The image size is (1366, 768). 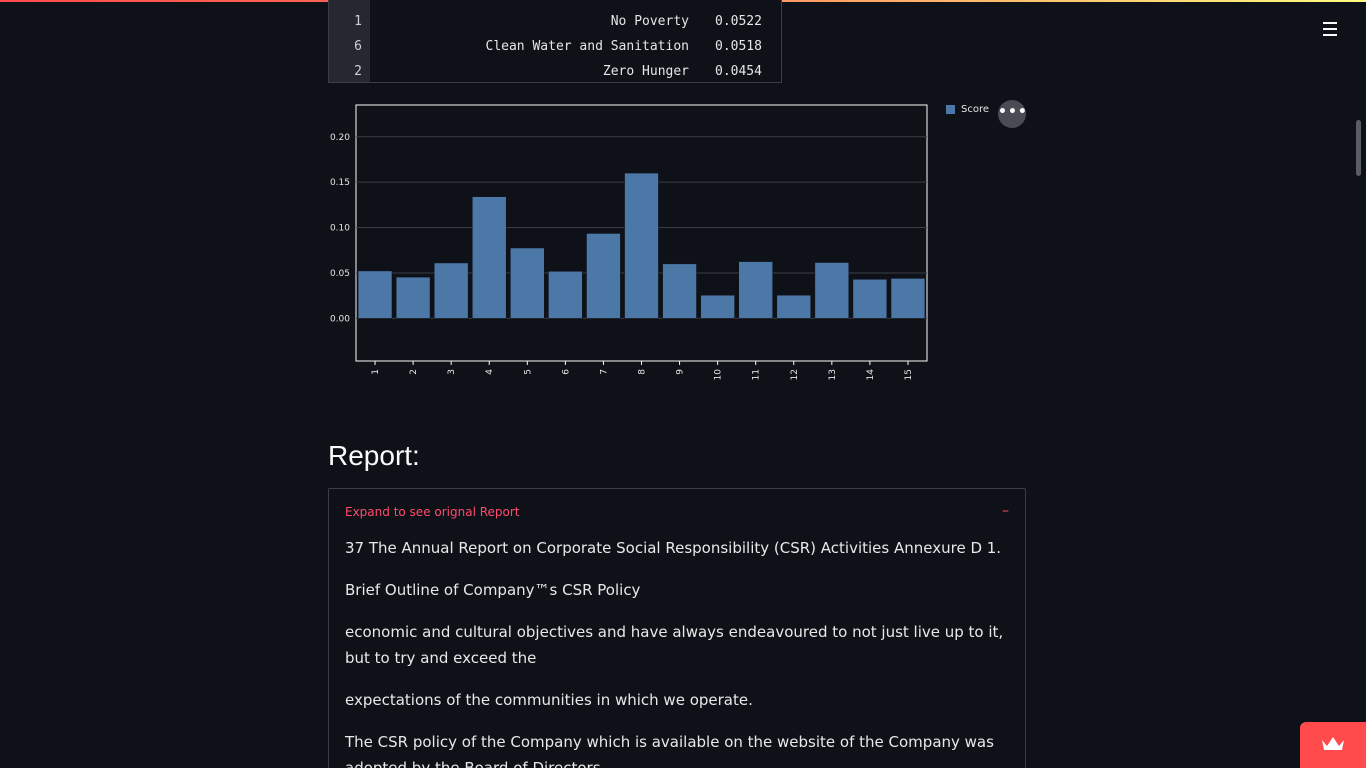 I want to click on y-tick-label: 0.05, so click(x=340, y=274).